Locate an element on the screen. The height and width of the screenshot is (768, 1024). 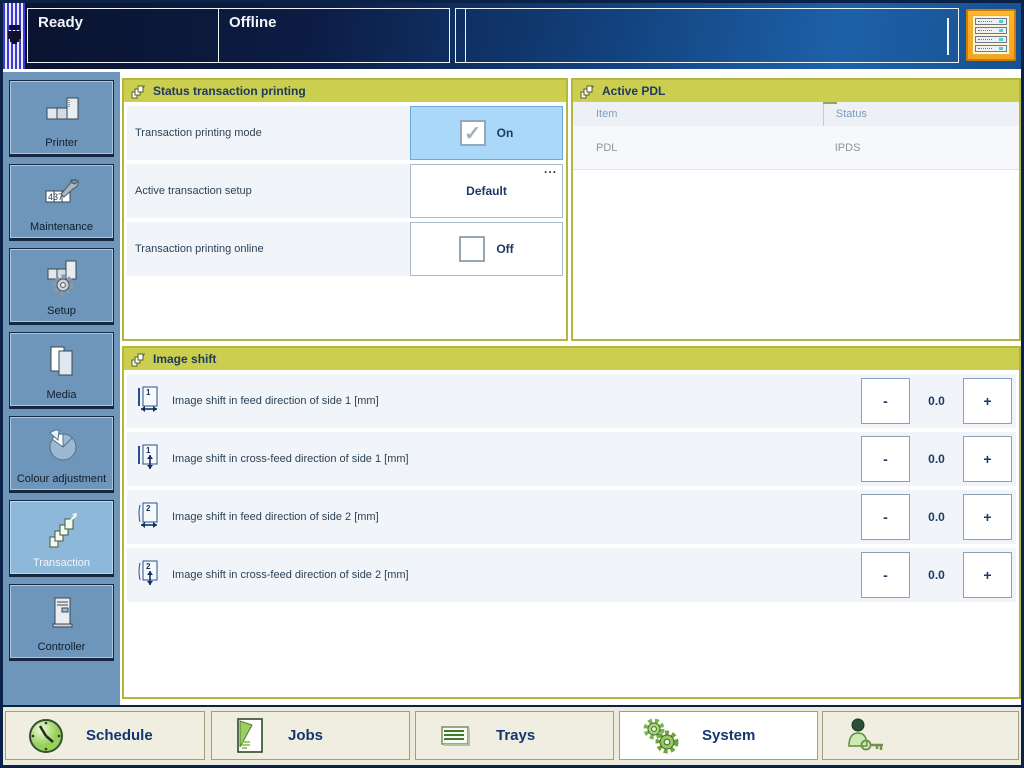
setup-value-label: Default is located at coordinates (486, 191).